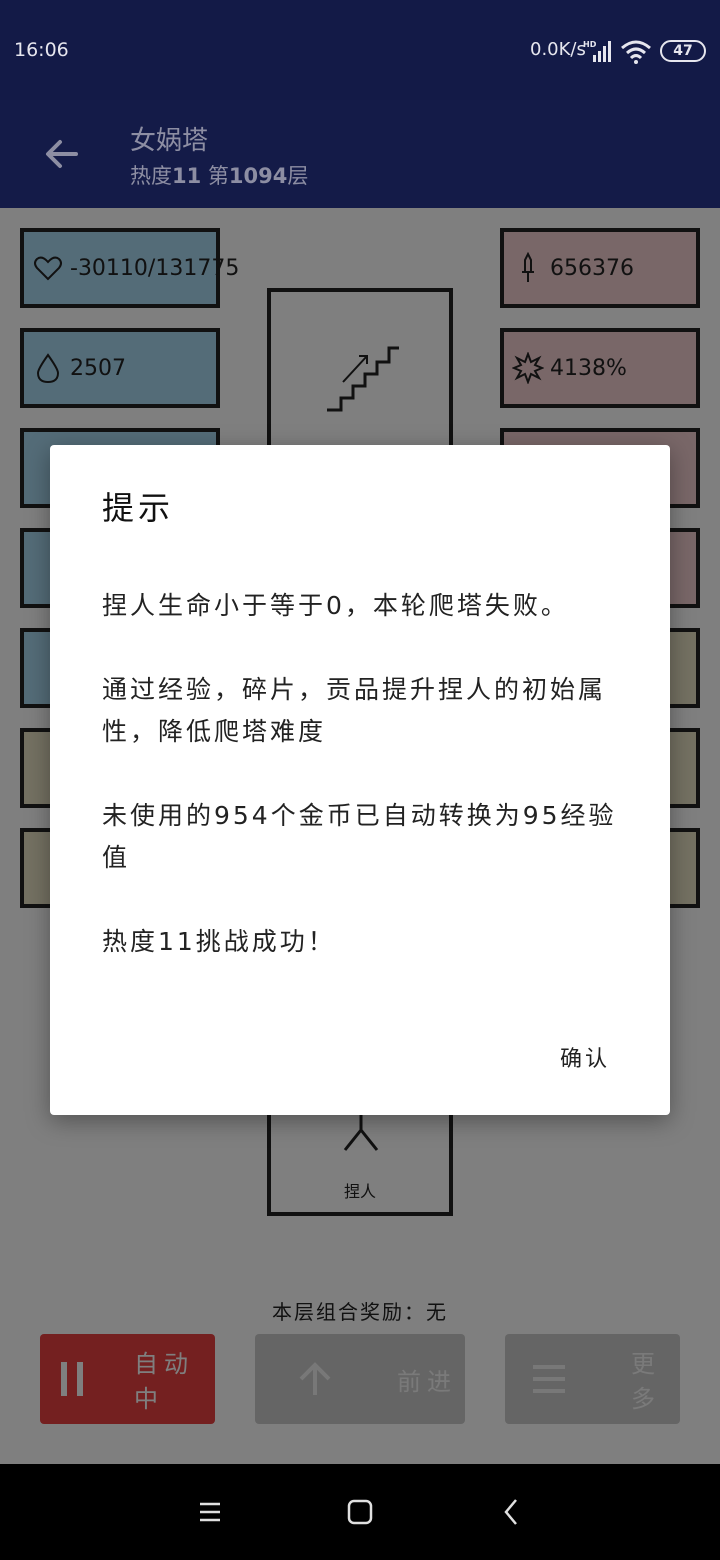 The width and height of the screenshot is (720, 1560). What do you see at coordinates (169, 141) in the screenshot?
I see `page-title: 女娲塔` at bounding box center [169, 141].